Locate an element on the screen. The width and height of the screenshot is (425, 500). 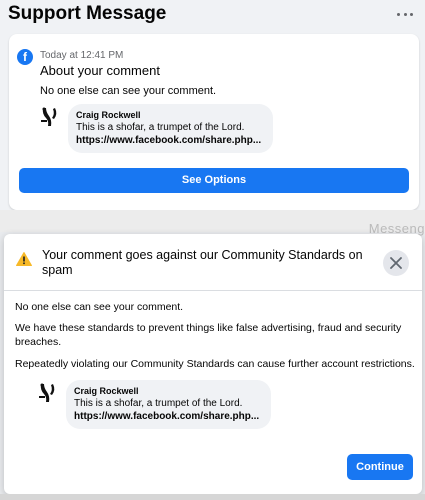
close-button is located at coordinates (396, 263).